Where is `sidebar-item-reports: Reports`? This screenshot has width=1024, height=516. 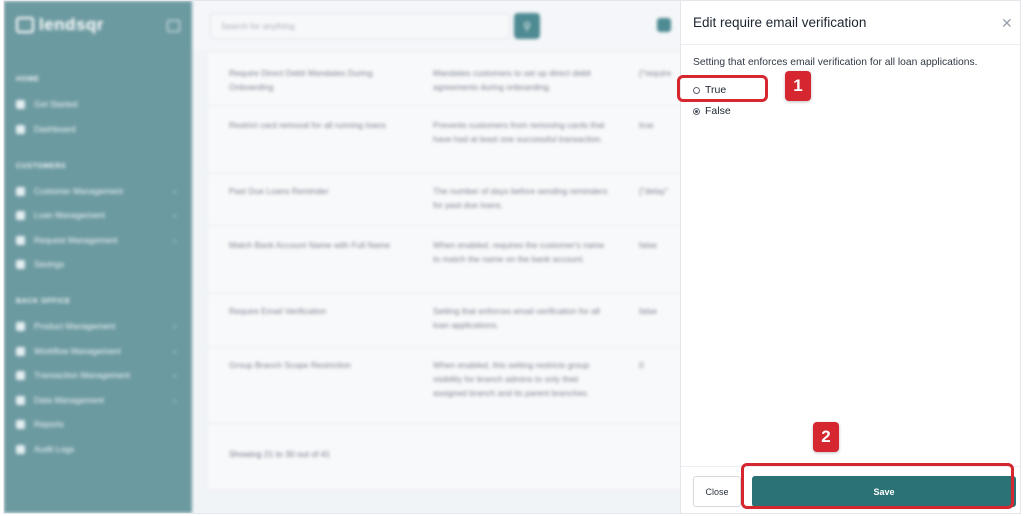
sidebar-item-reports: Reports is located at coordinates (96, 424).